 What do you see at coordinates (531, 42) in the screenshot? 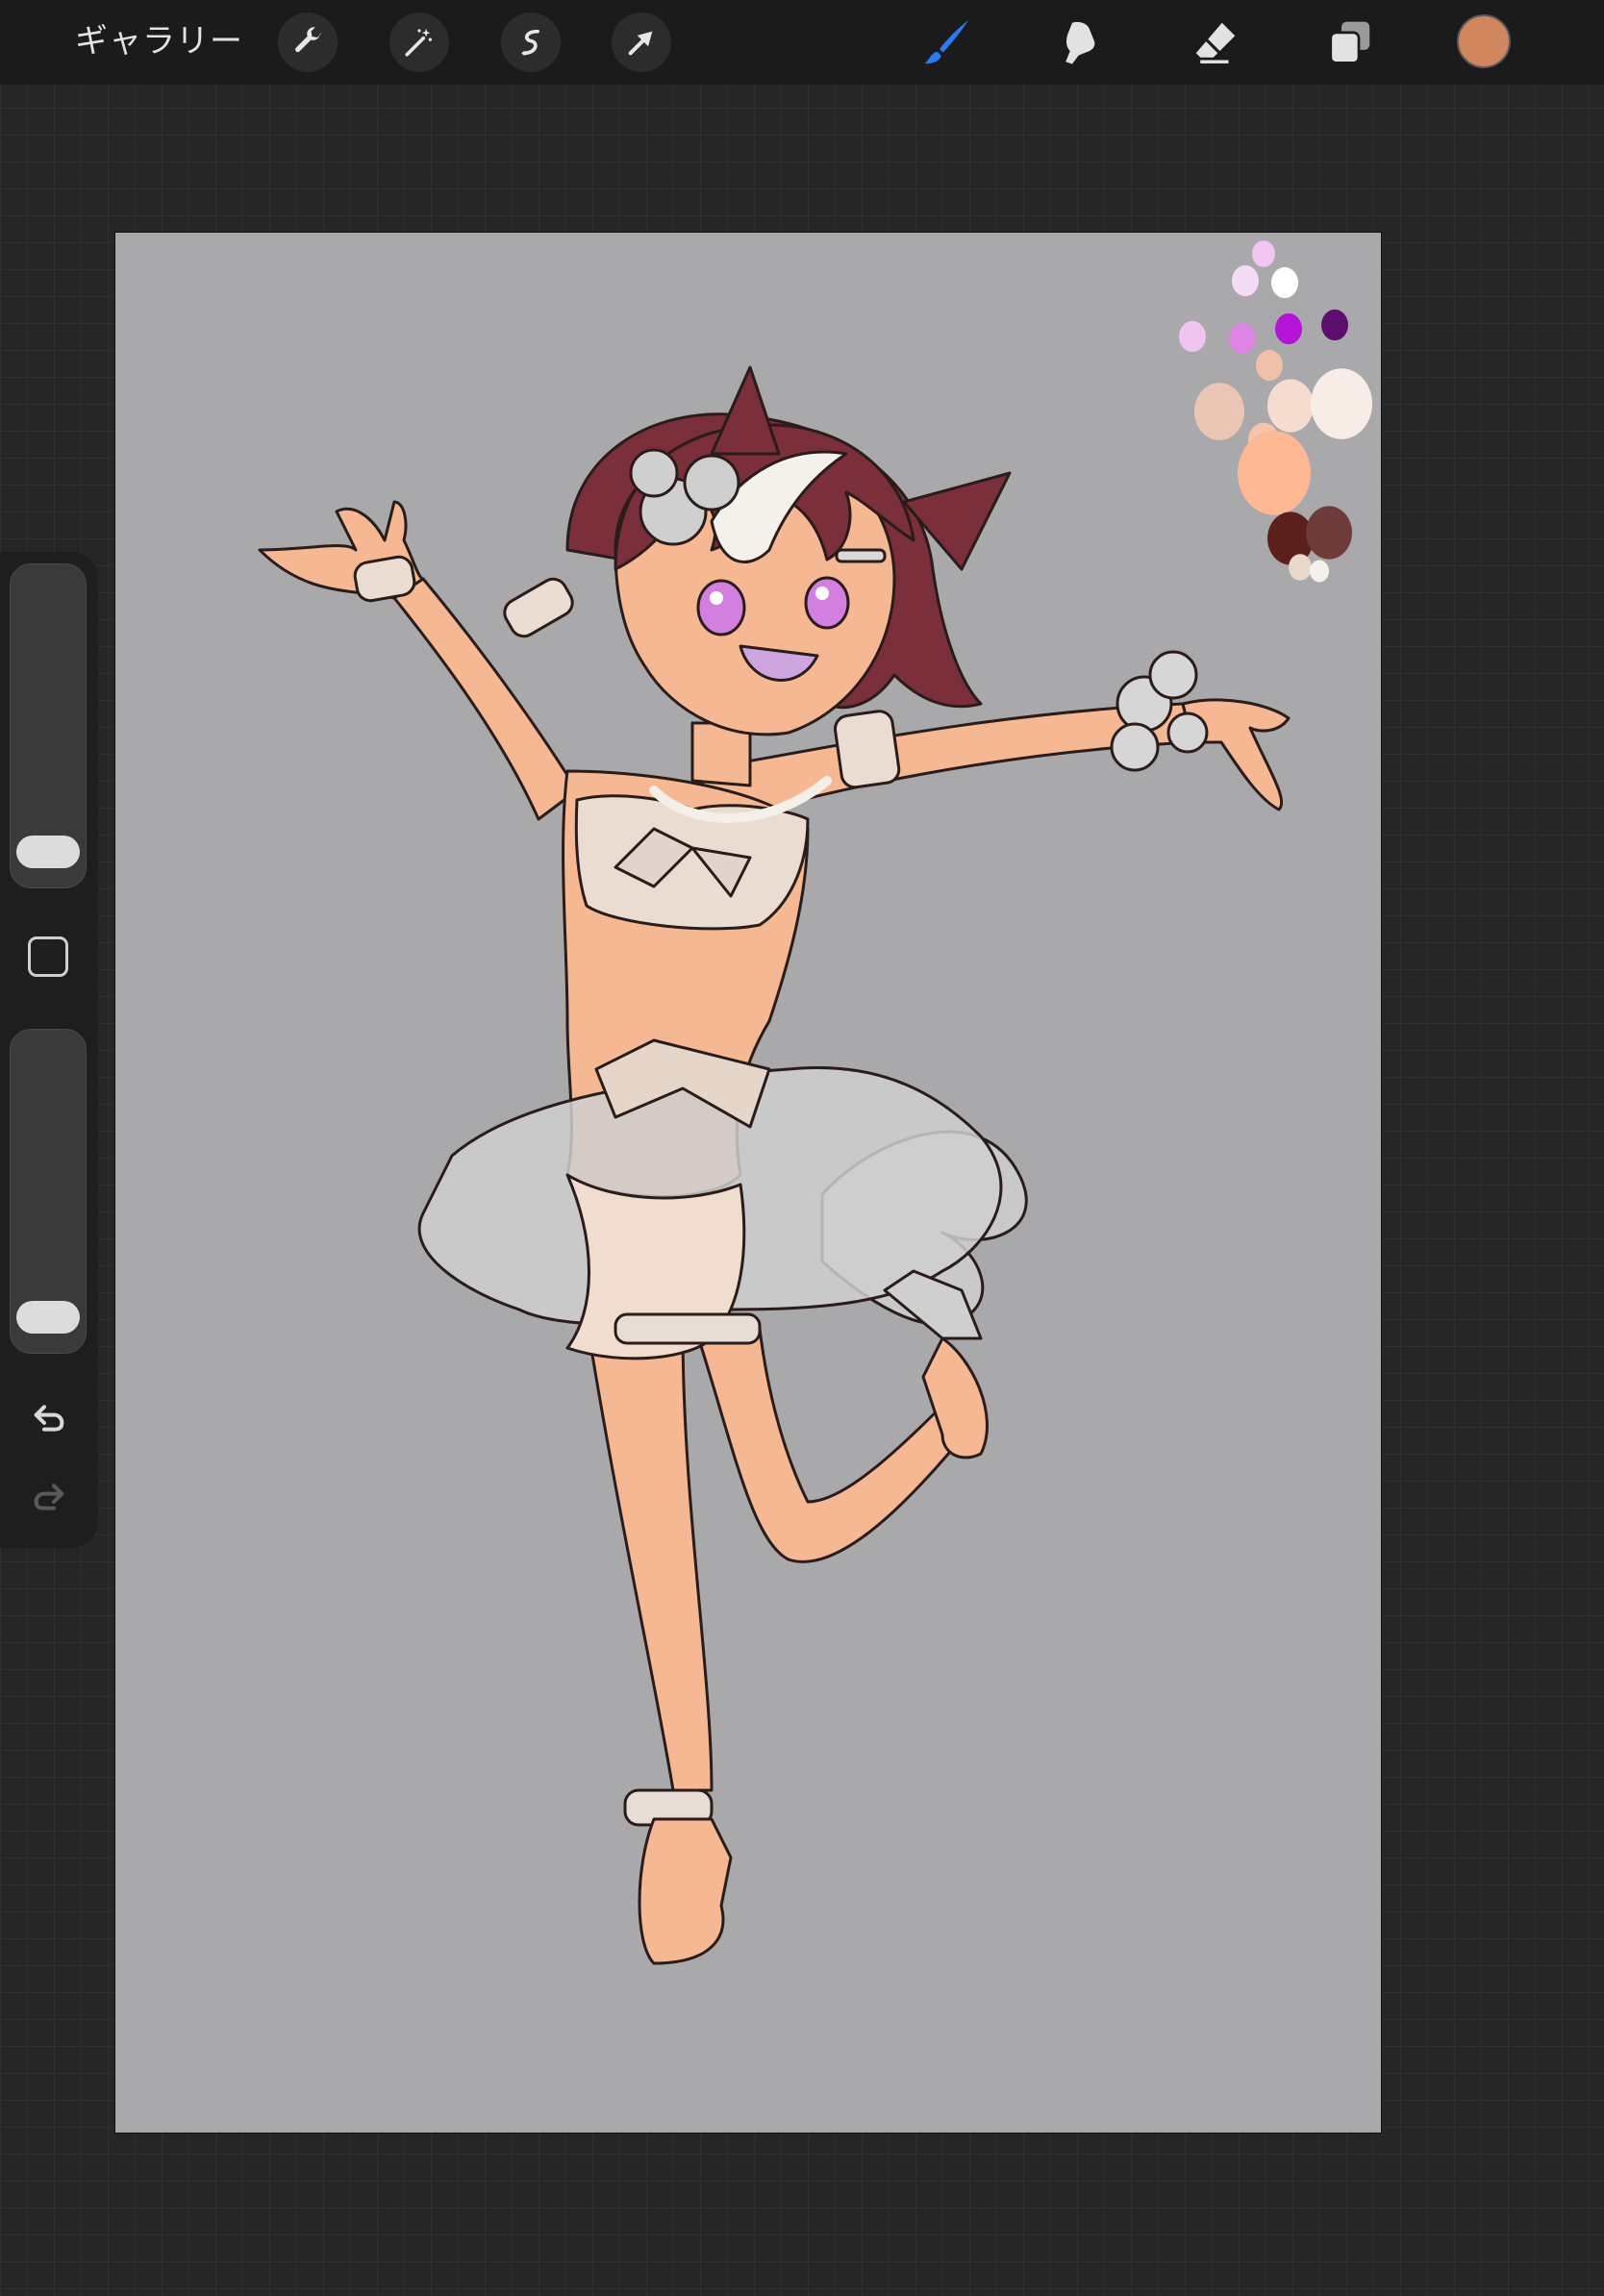
I see `selection-s-icon` at bounding box center [531, 42].